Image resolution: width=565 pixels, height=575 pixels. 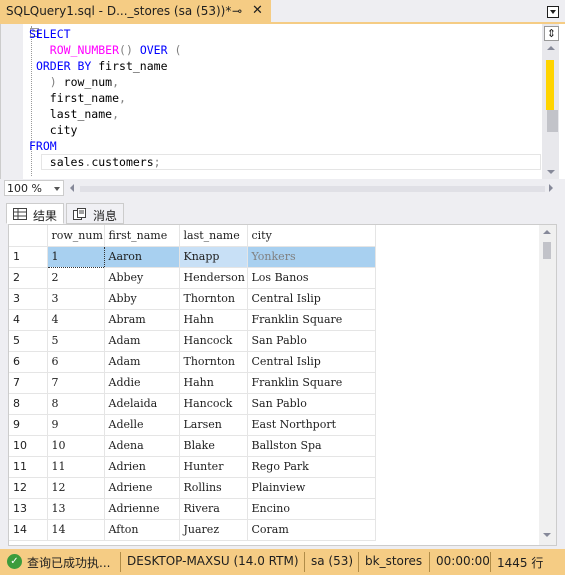 What do you see at coordinates (28, 467) in the screenshot?
I see `row-header: 11` at bounding box center [28, 467].